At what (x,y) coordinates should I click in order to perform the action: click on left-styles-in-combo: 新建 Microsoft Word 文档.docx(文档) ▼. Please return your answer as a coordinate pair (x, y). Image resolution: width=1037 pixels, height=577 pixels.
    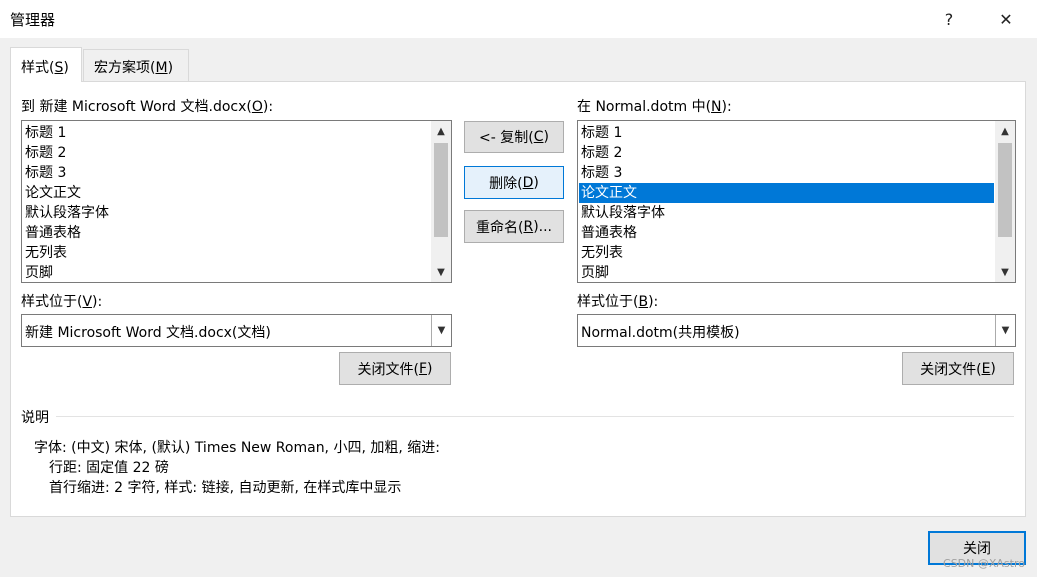
    Looking at the image, I should click on (236, 330).